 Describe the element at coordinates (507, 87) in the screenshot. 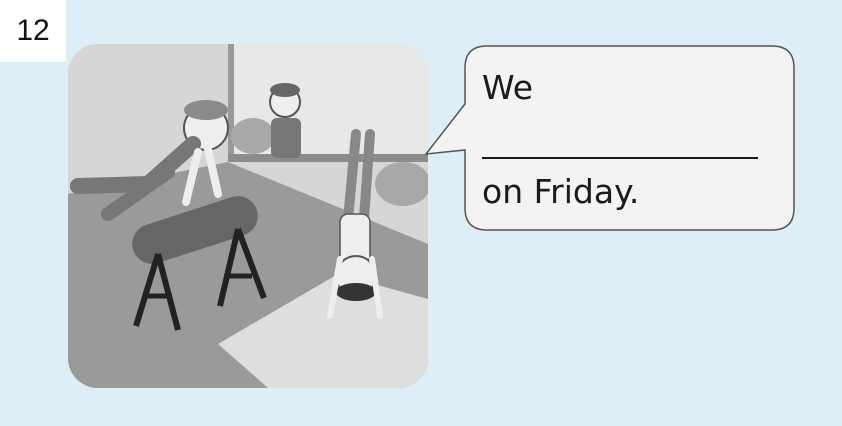

I see `bubble-text-start: We` at that location.